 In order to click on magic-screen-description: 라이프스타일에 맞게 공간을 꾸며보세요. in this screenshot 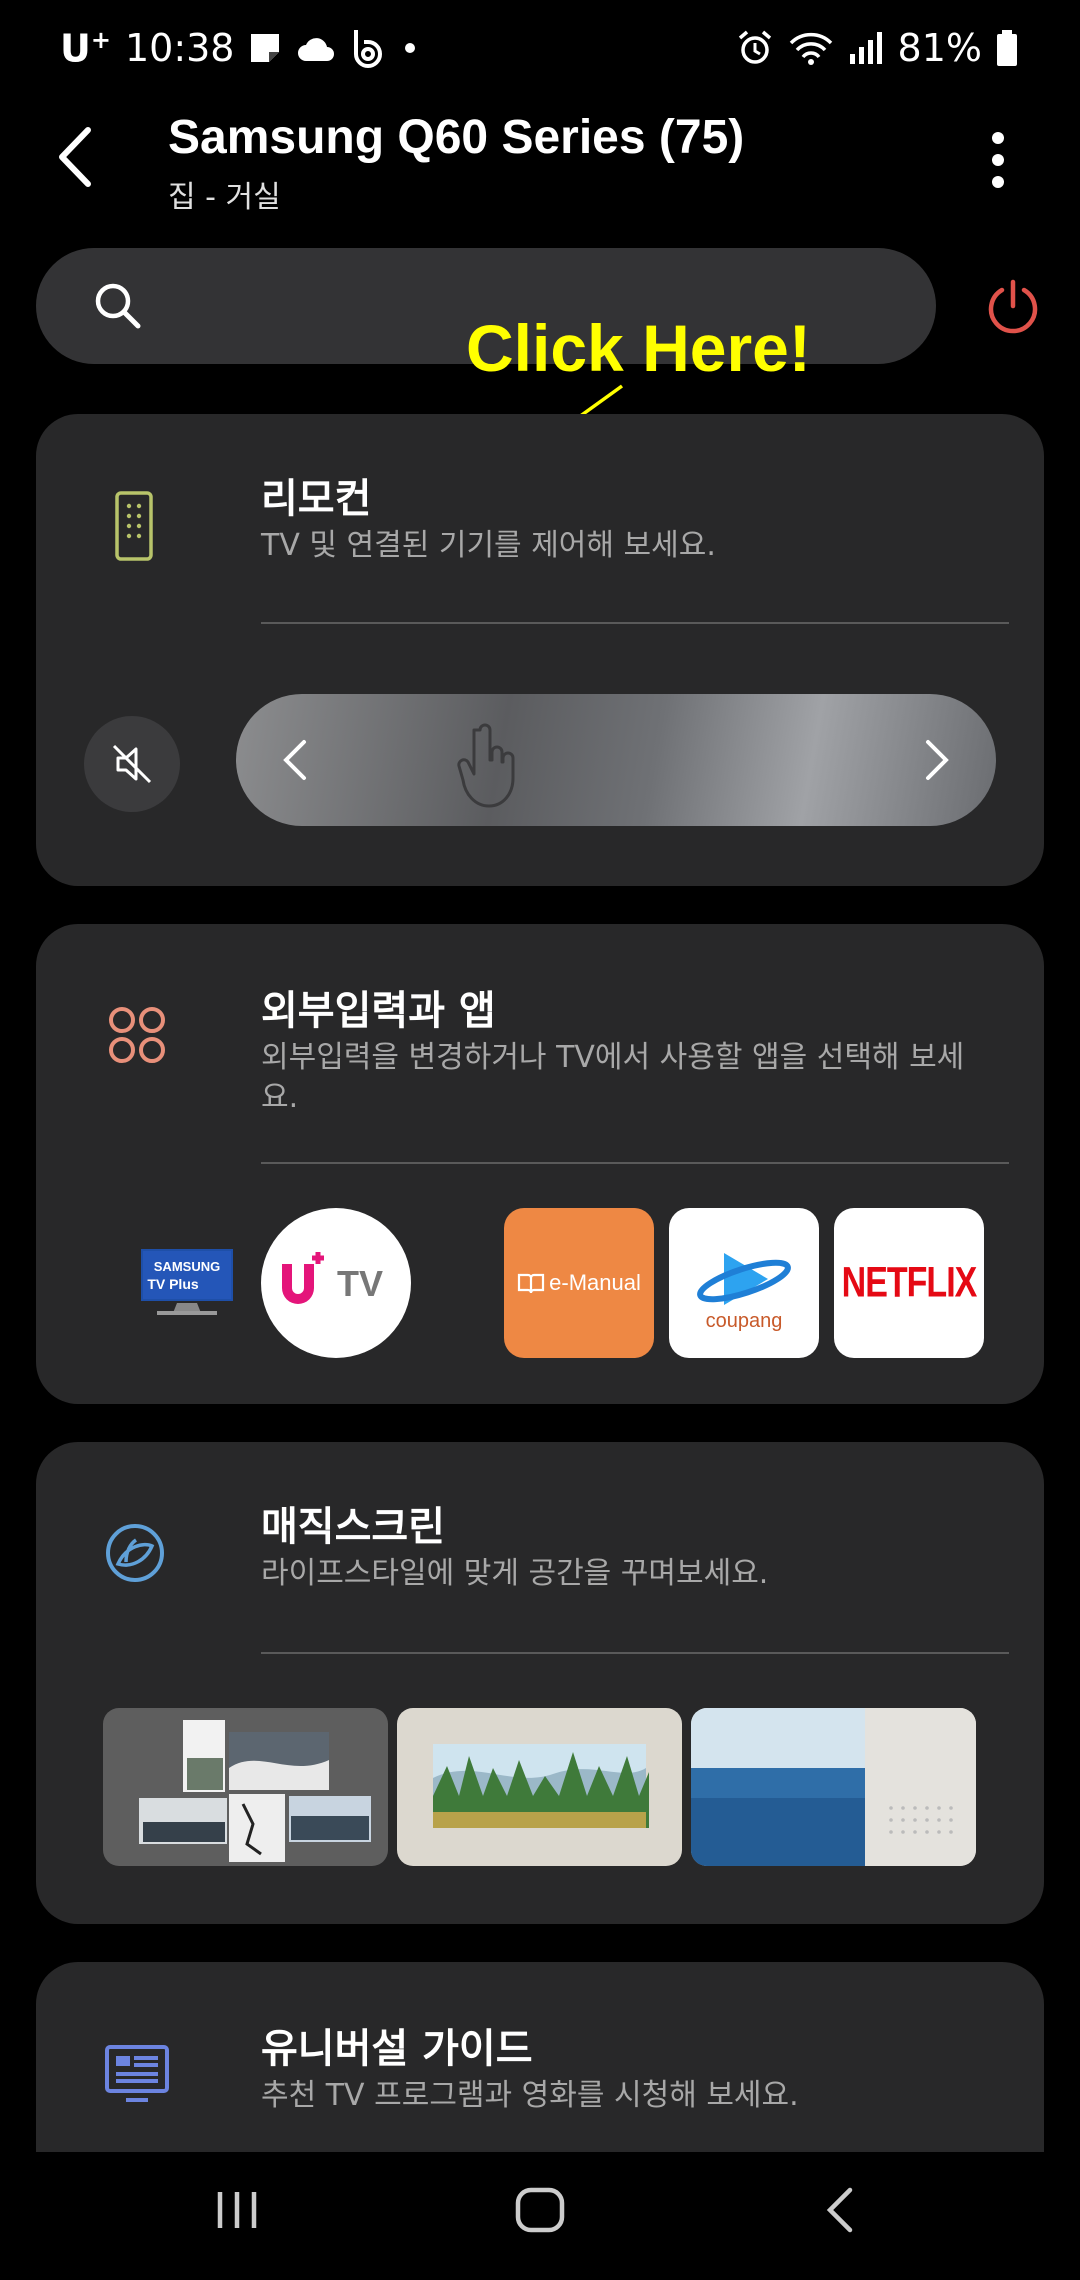, I will do `click(515, 1573)`.